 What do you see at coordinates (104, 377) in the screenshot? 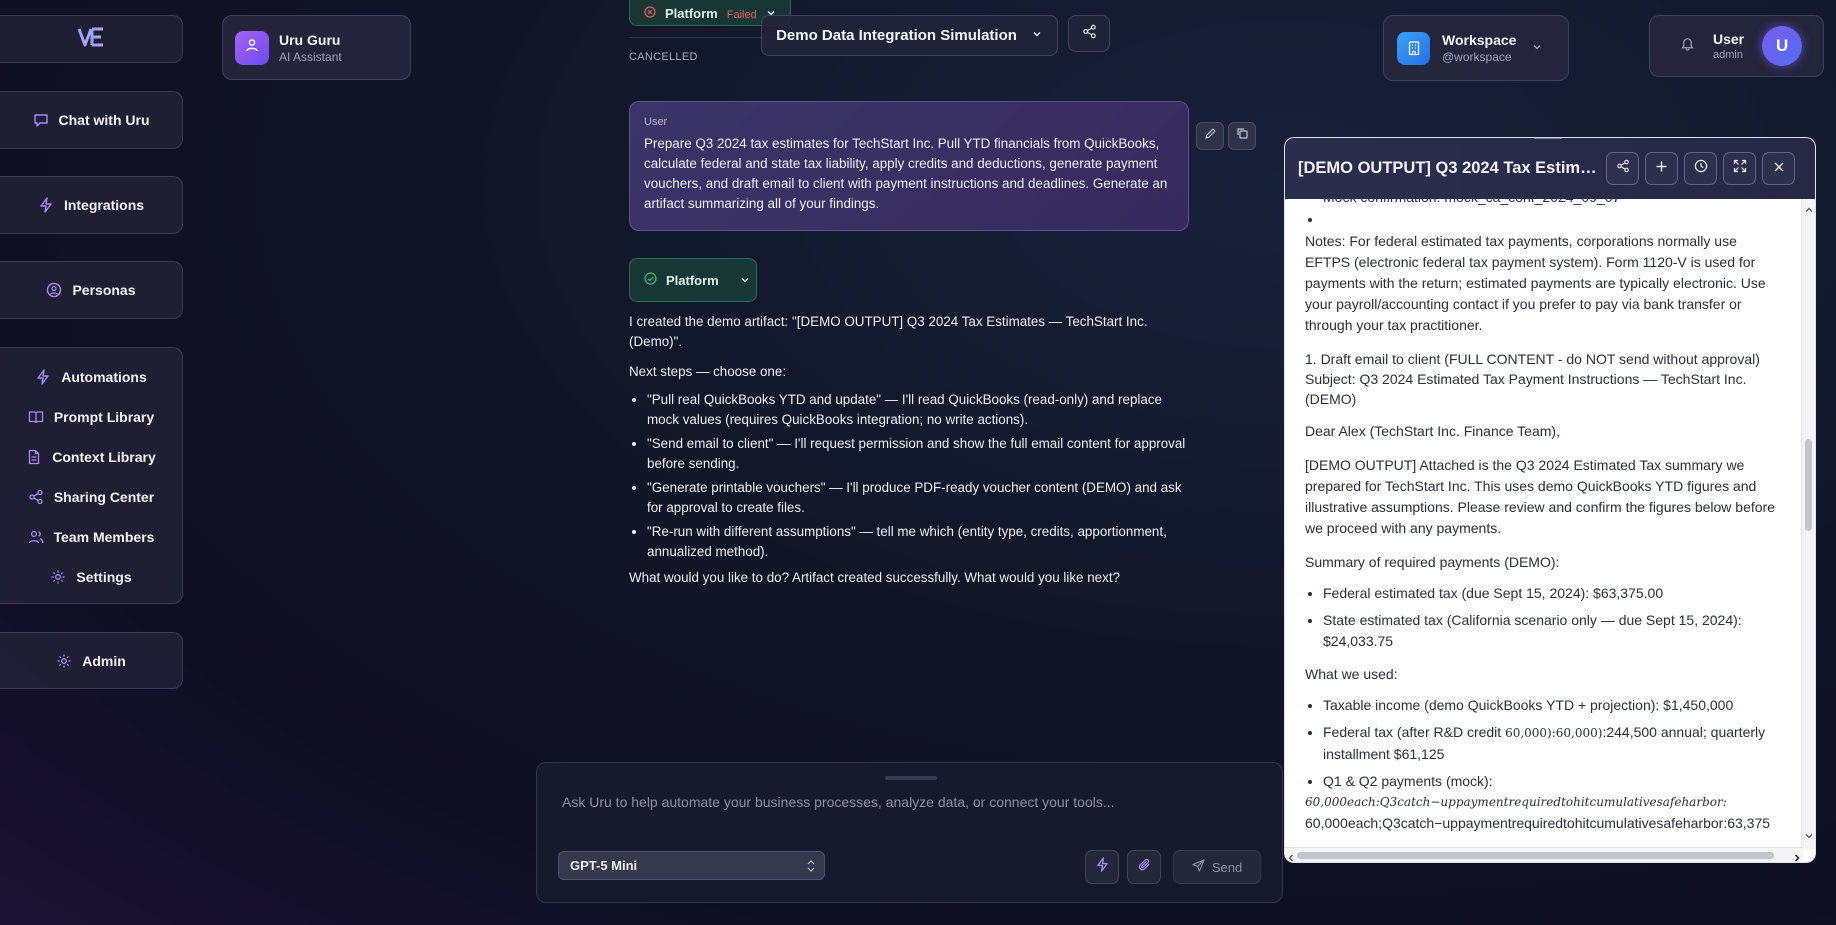
I see `nav-automations-label: Automations` at bounding box center [104, 377].